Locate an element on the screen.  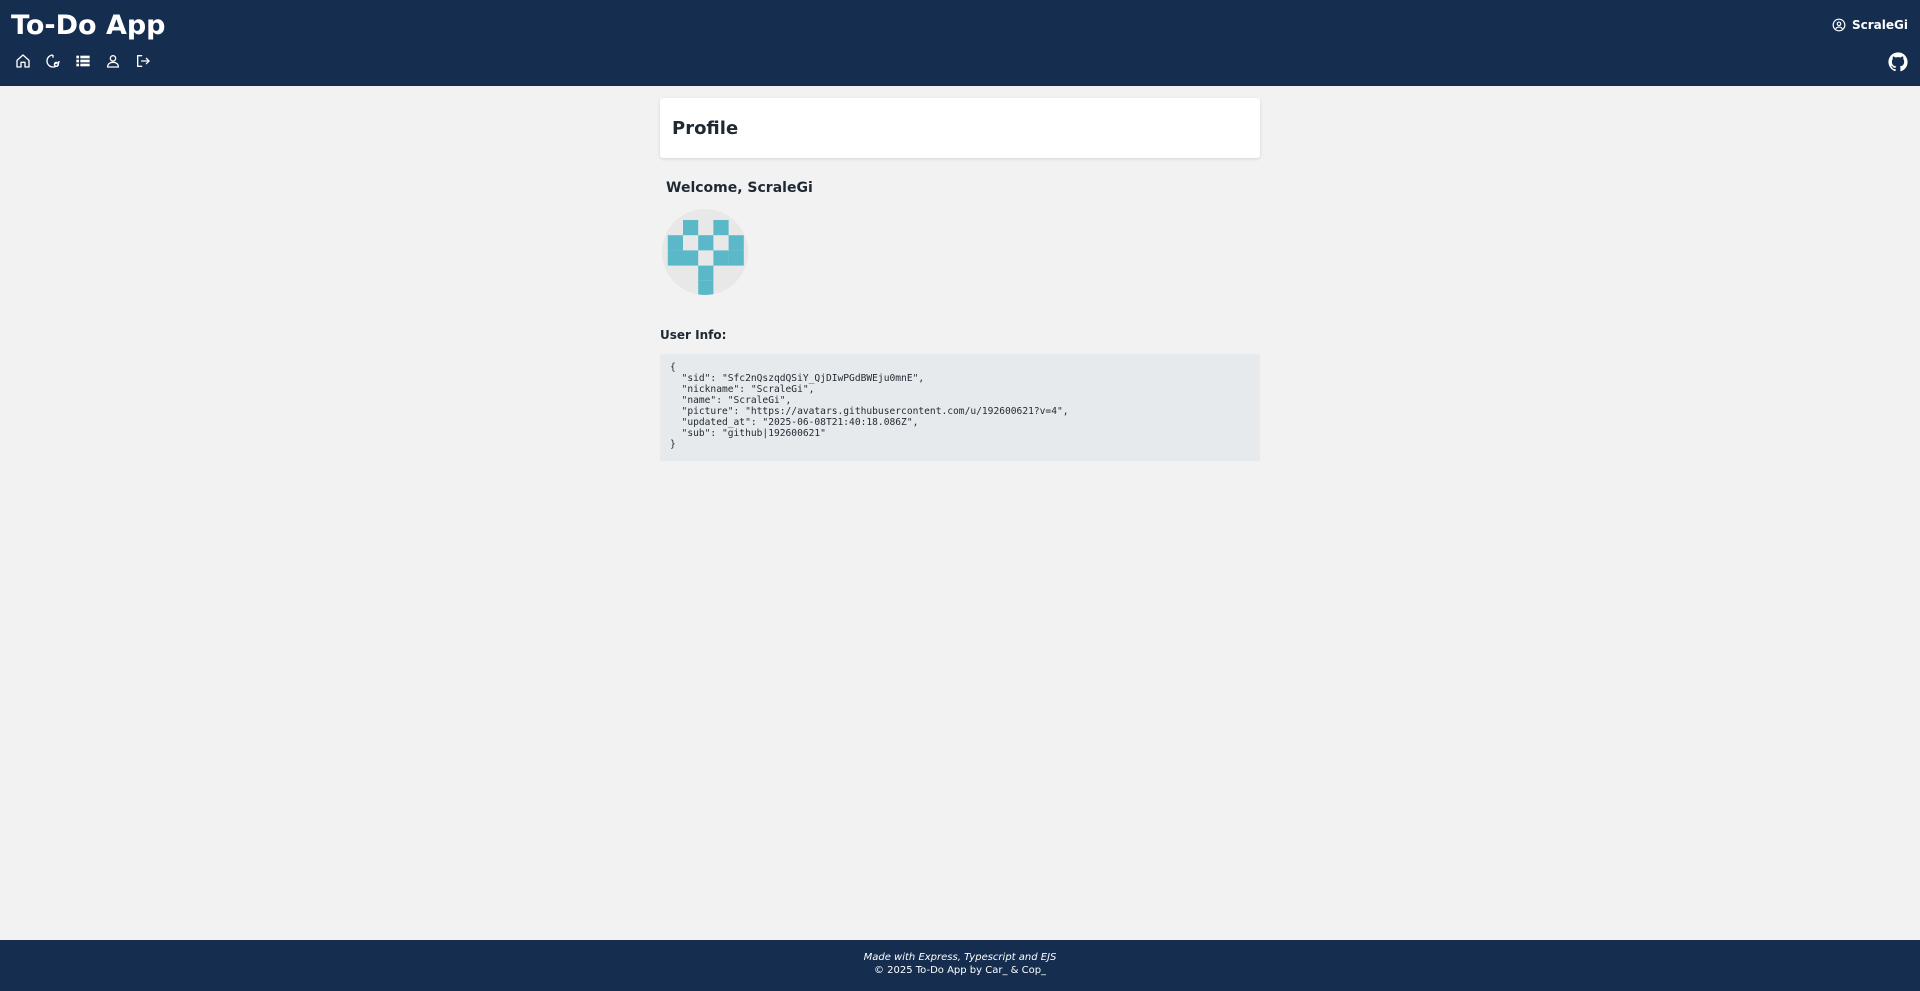
home-icon is located at coordinates (23, 61).